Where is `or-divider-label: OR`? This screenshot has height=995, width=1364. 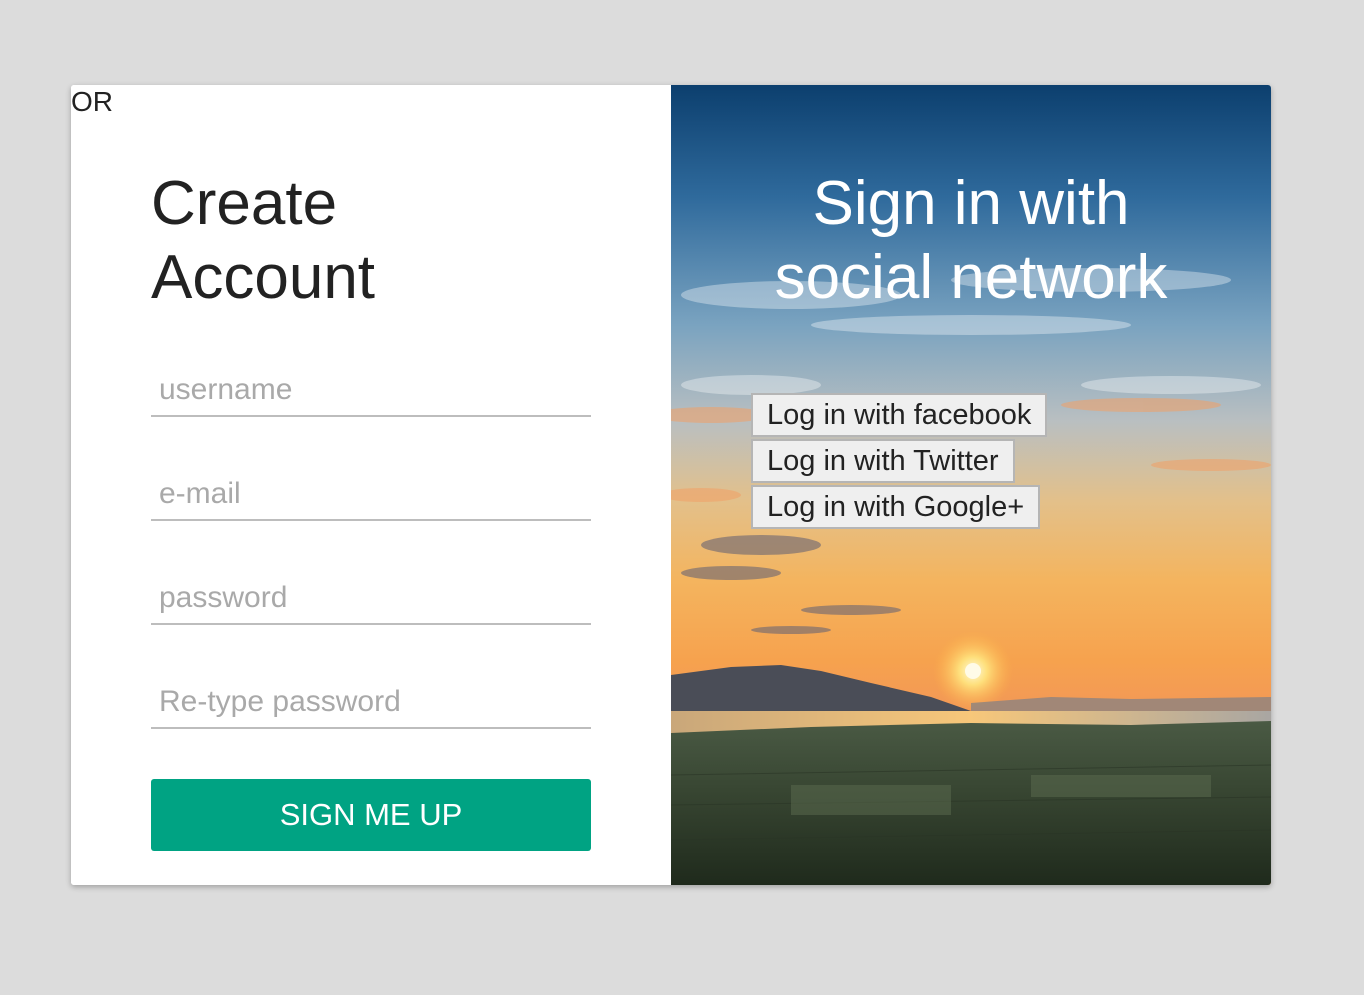 or-divider-label: OR is located at coordinates (92, 101).